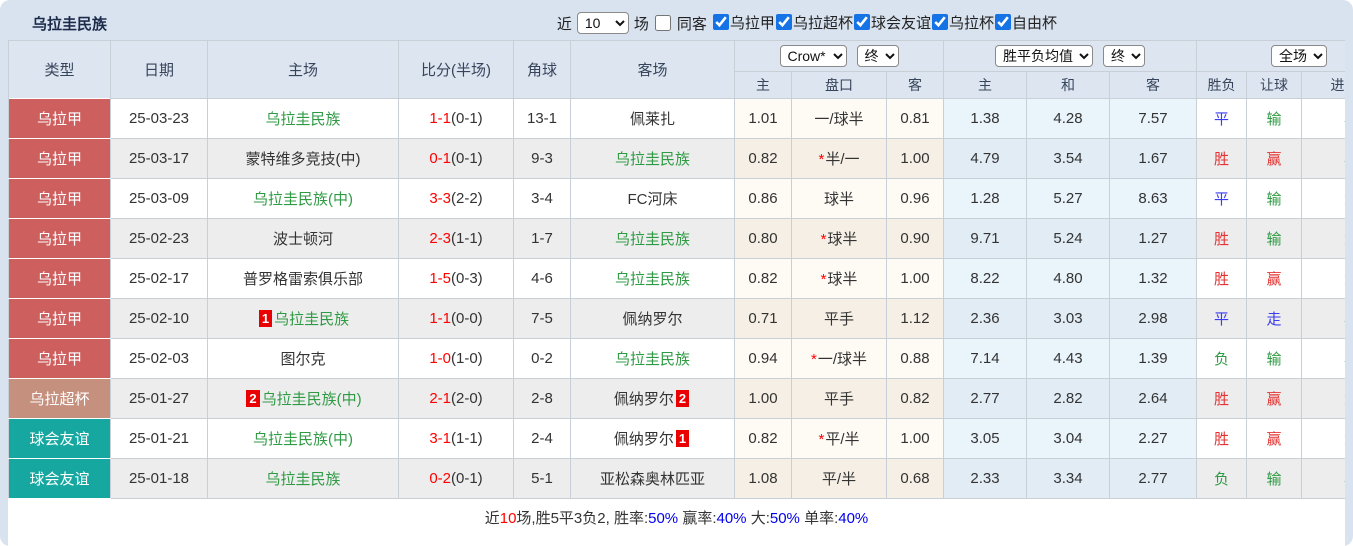 The height and width of the screenshot is (546, 1353). What do you see at coordinates (159, 198) in the screenshot?
I see `cell-date: 25-03-09` at bounding box center [159, 198].